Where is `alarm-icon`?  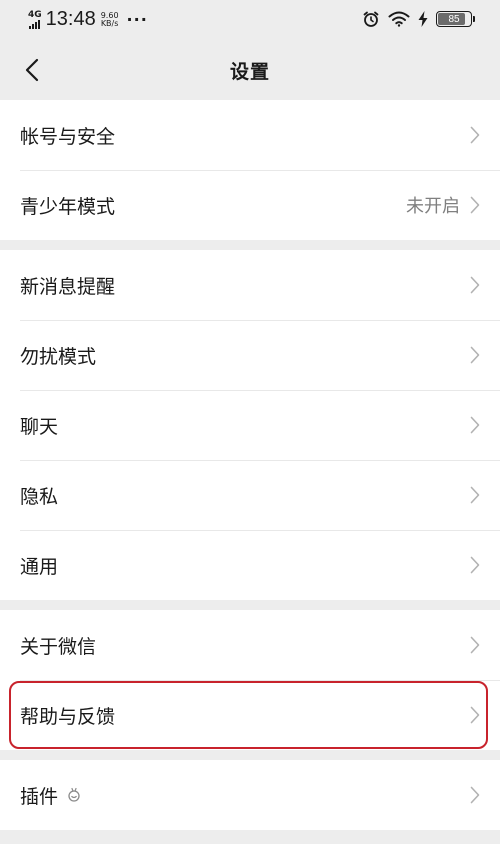 alarm-icon is located at coordinates (371, 19).